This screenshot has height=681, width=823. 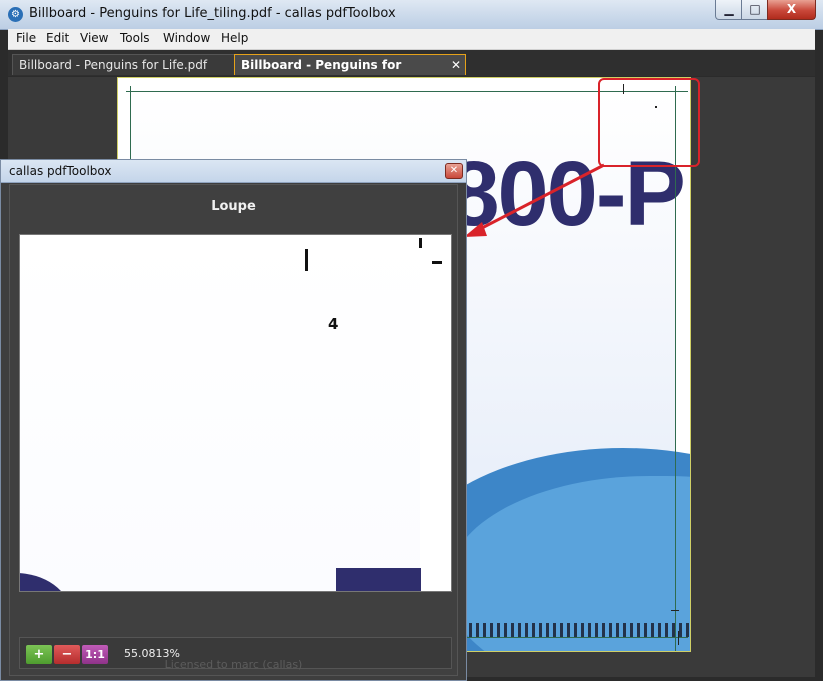 What do you see at coordinates (755, 10) in the screenshot?
I see `maximize-button: □` at bounding box center [755, 10].